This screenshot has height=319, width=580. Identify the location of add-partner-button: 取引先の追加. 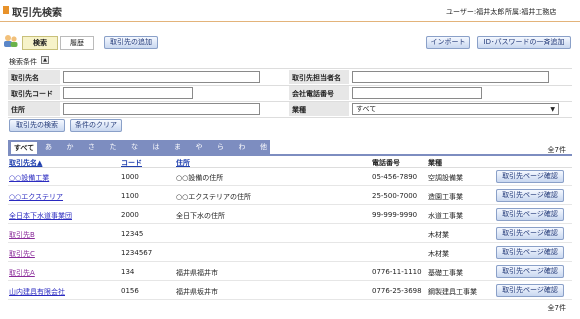
(131, 42).